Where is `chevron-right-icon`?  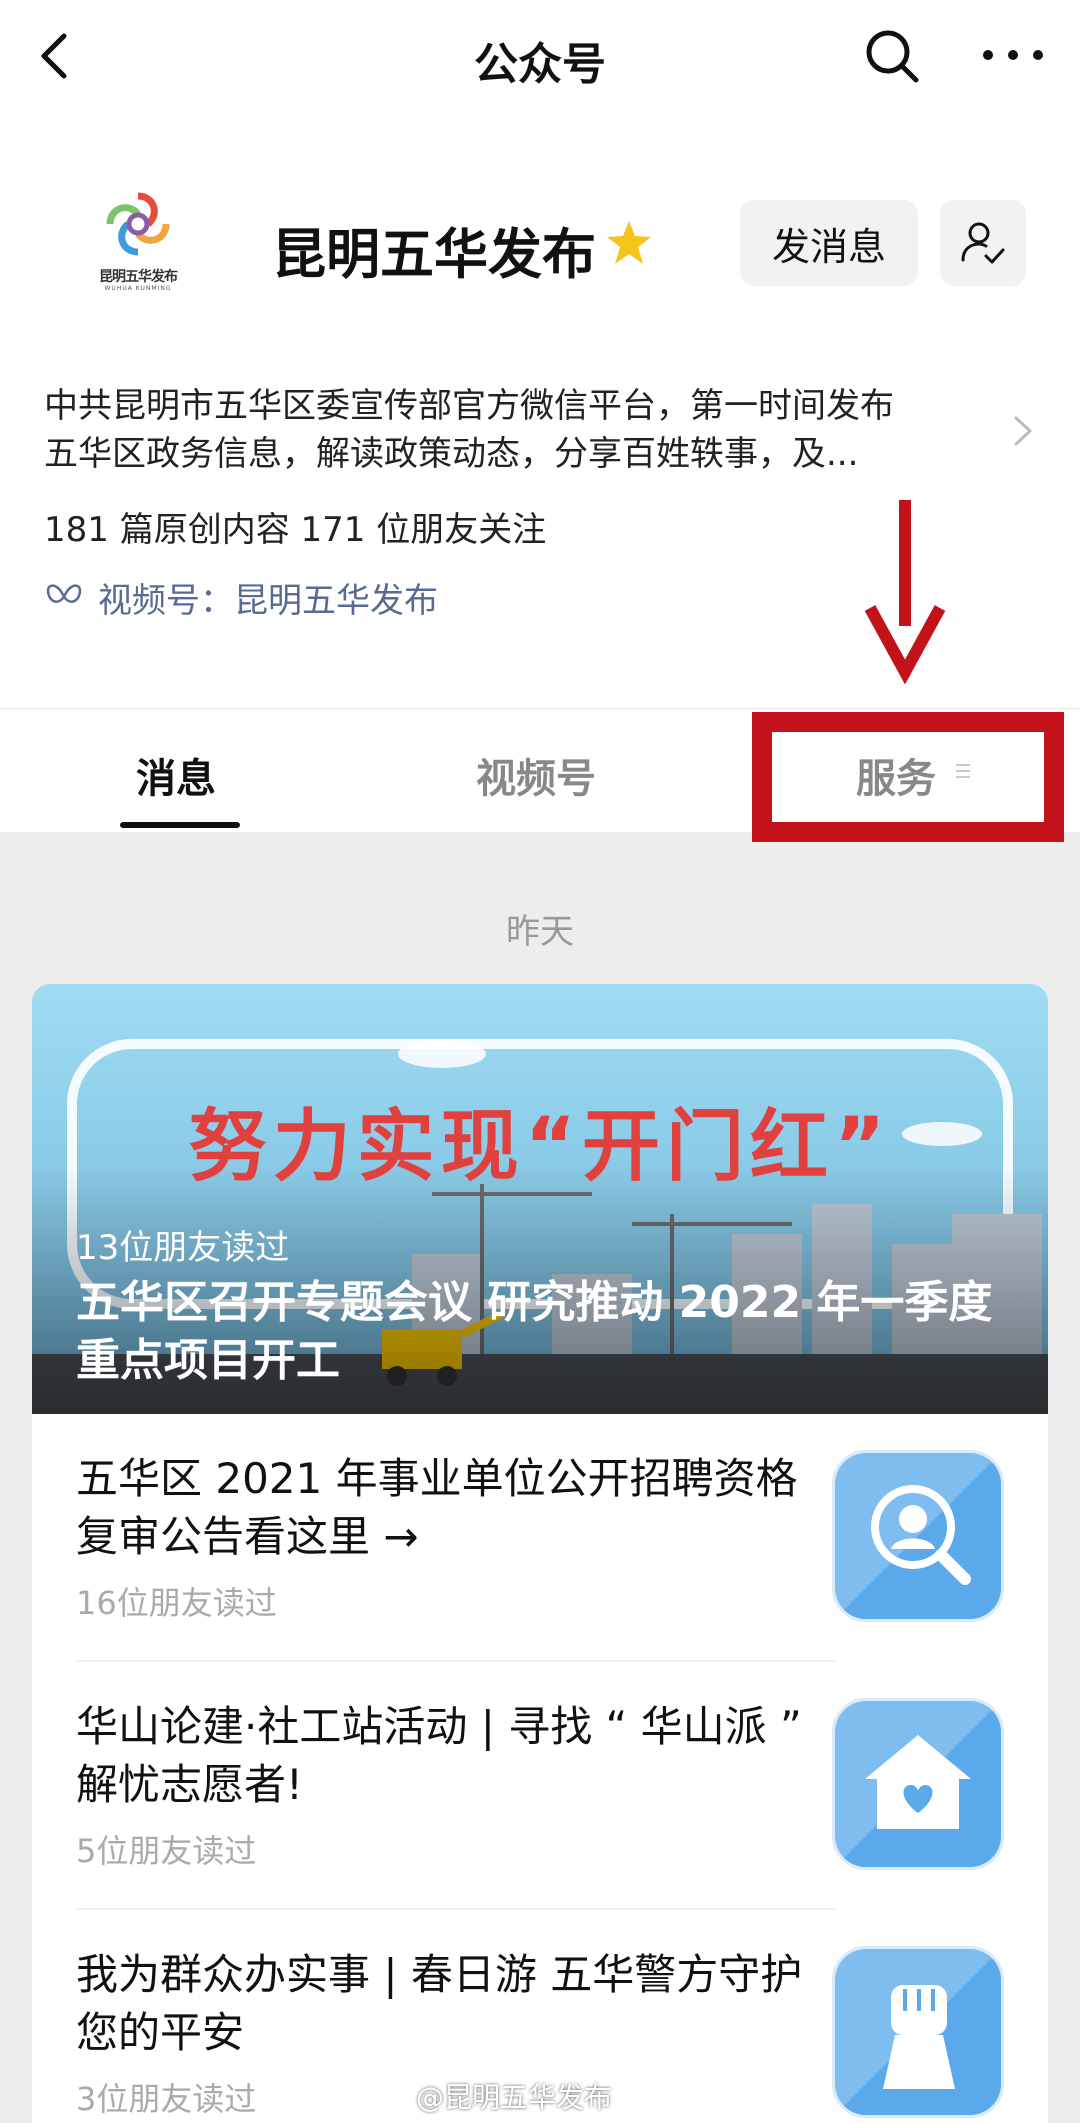
chevron-right-icon is located at coordinates (1023, 431).